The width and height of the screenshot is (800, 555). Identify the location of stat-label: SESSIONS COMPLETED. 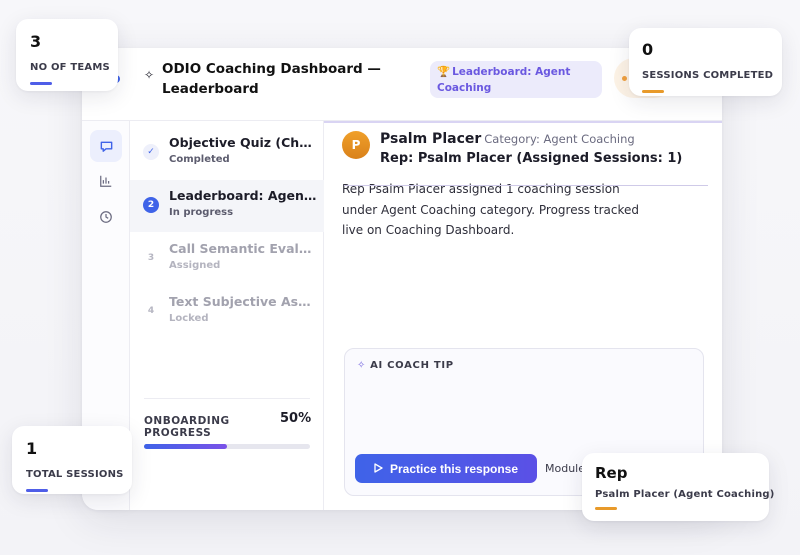
(708, 75).